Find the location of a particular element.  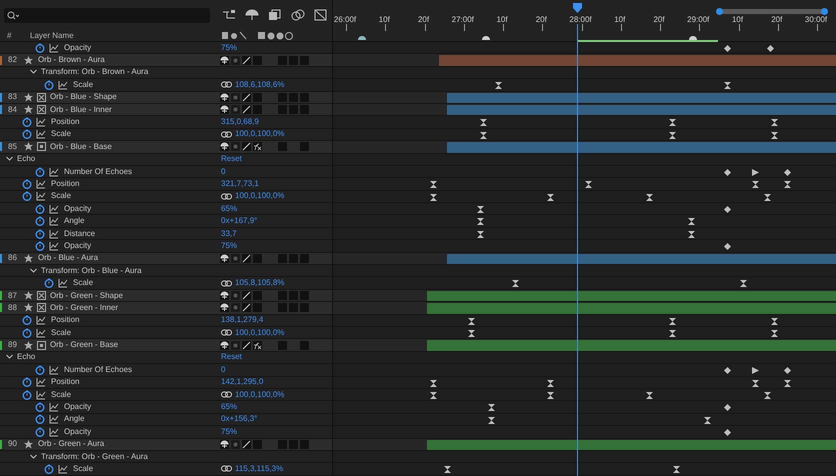

layer-name: Orb - Green - Inner is located at coordinates (84, 308).